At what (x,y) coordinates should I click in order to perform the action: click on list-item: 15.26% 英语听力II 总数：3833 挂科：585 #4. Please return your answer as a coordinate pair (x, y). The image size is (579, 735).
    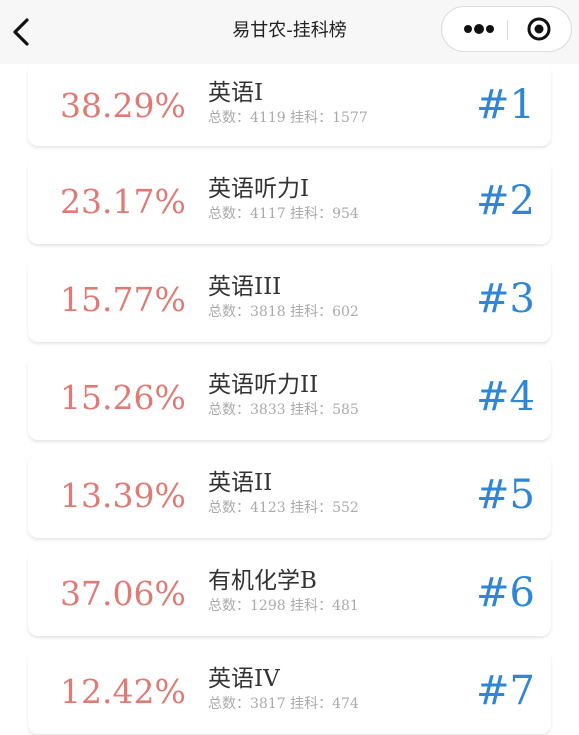
    Looking at the image, I should click on (289, 398).